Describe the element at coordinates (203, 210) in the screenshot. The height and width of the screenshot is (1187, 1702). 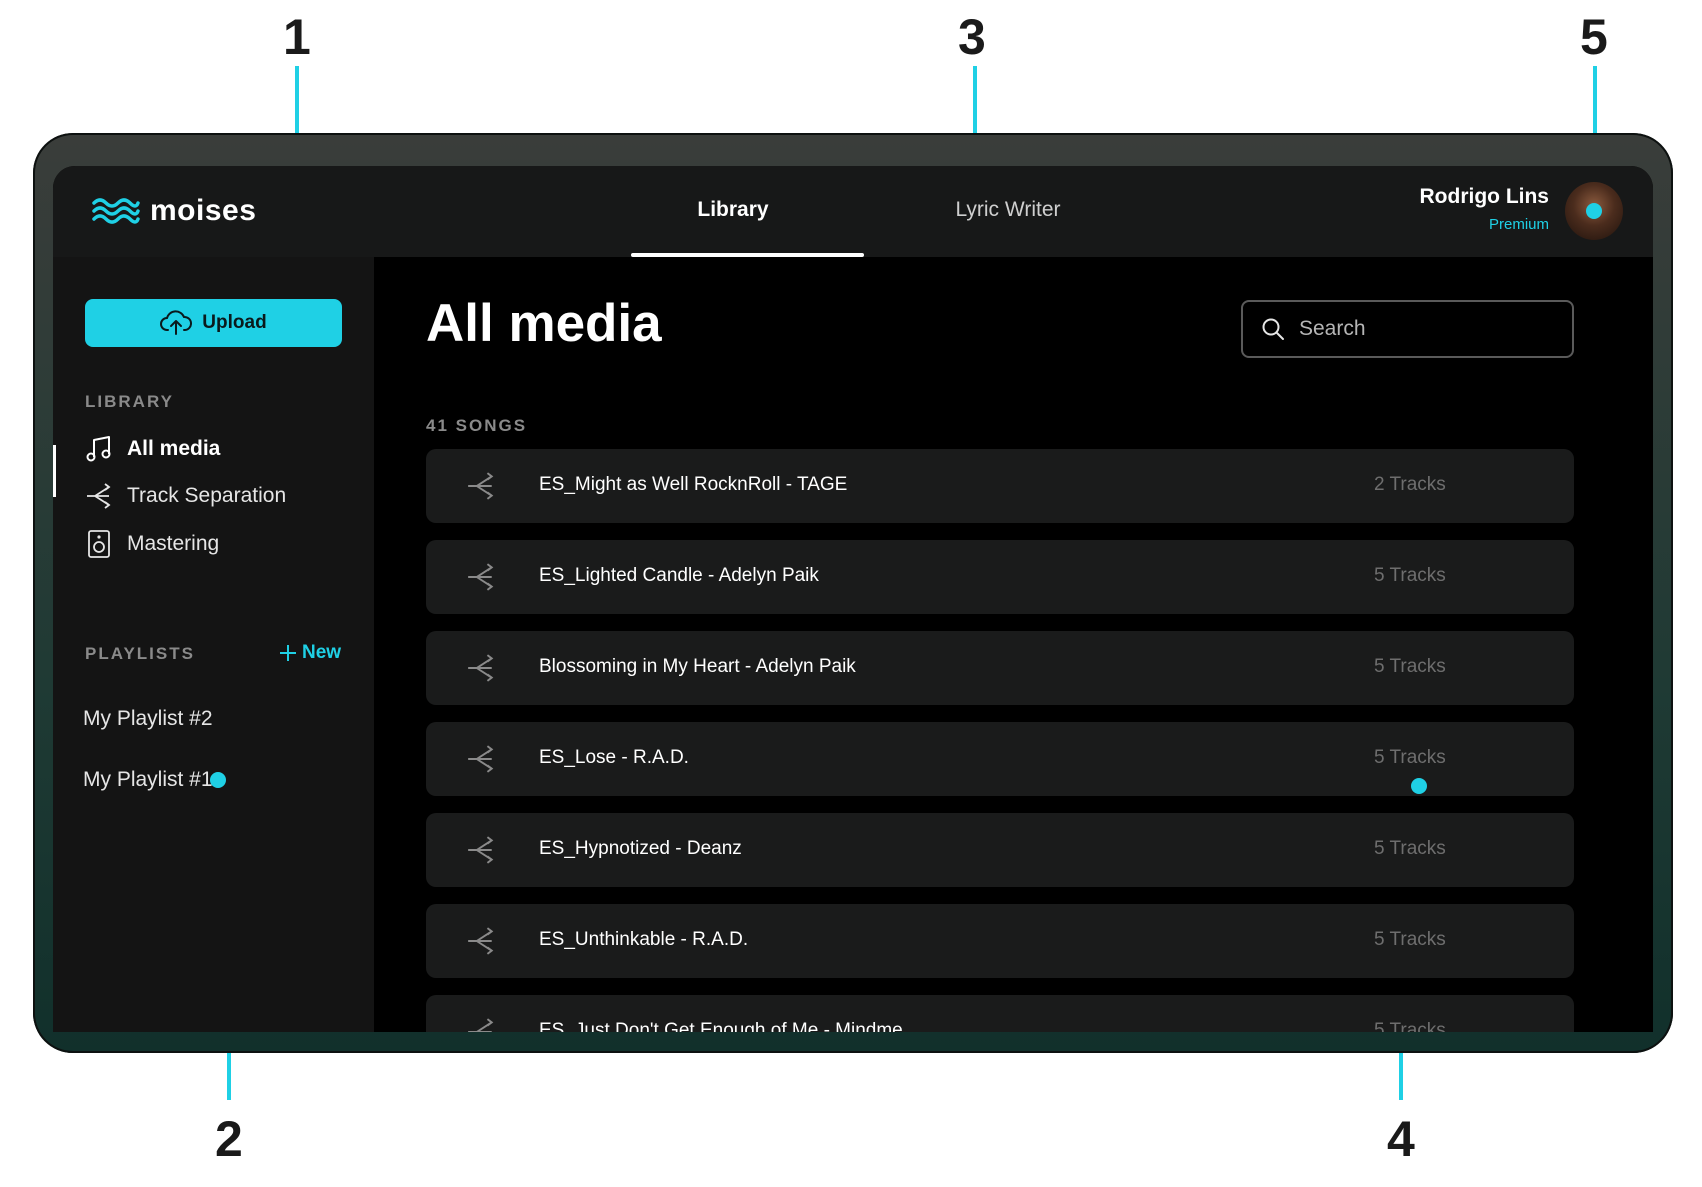
I see `logo-text: moises` at that location.